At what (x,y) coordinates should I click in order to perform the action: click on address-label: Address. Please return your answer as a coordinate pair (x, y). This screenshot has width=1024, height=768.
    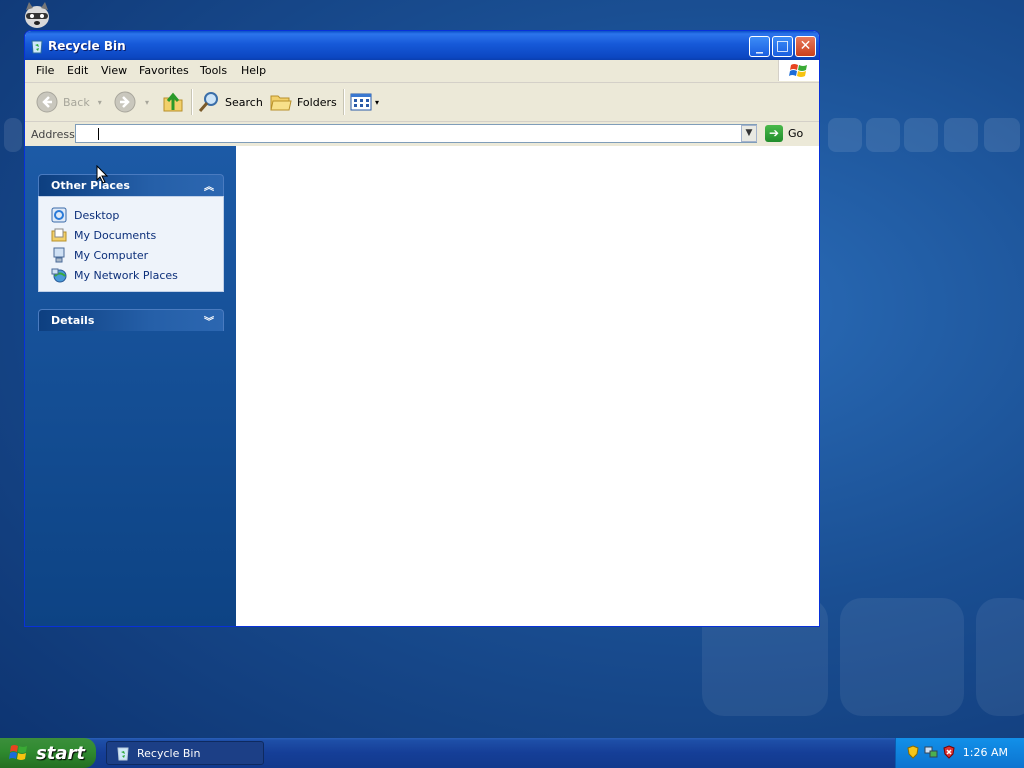
    Looking at the image, I should click on (53, 134).